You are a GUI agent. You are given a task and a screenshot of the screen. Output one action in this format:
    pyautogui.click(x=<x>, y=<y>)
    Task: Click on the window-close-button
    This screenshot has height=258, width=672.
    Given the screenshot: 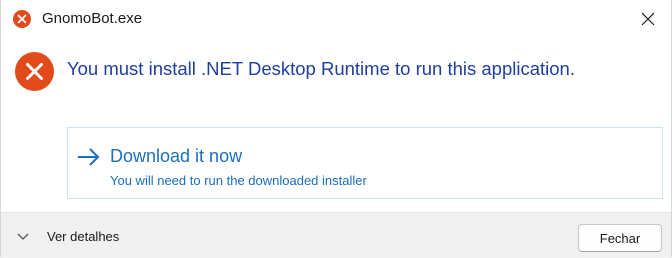 What is the action you would take?
    pyautogui.click(x=648, y=19)
    